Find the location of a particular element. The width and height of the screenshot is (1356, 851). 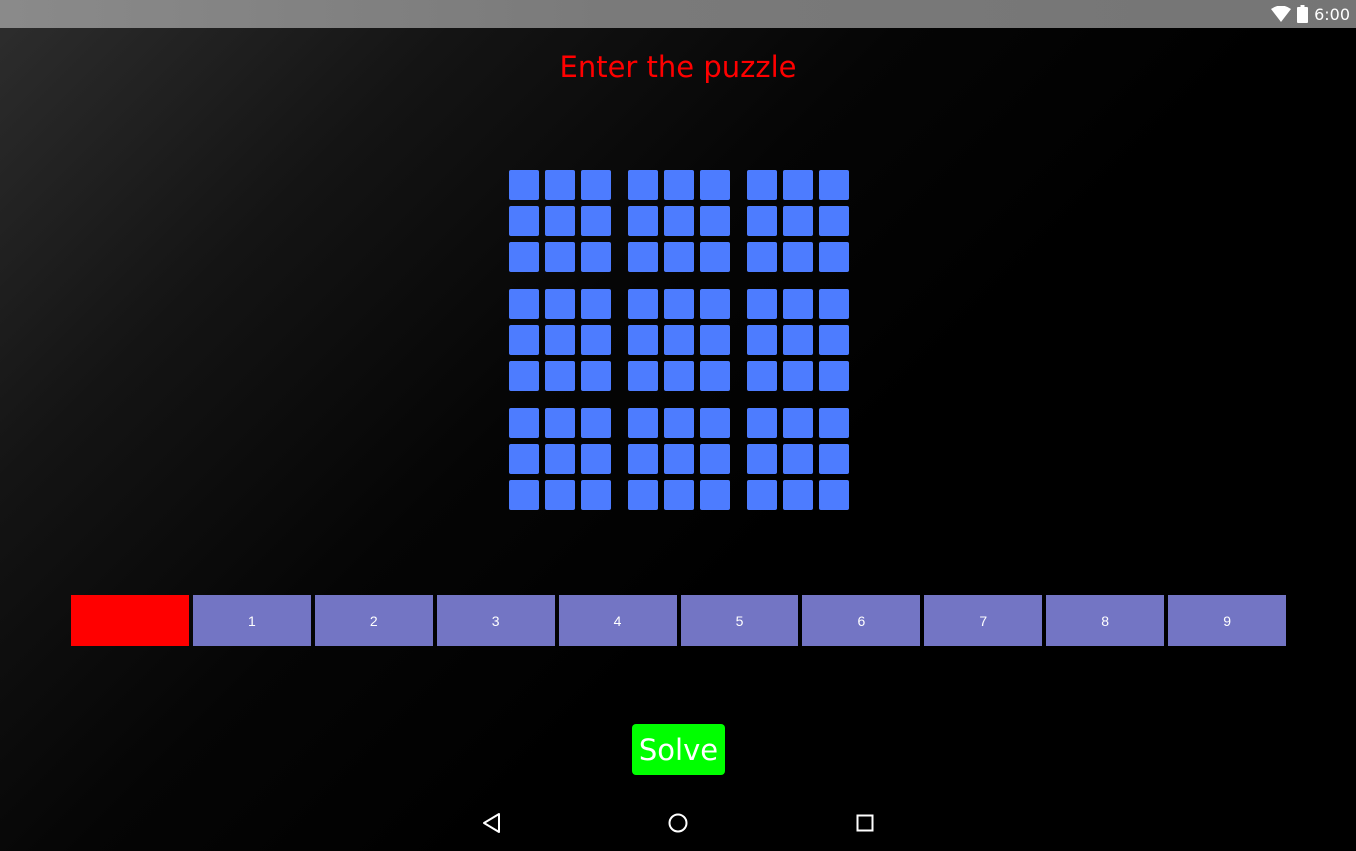

status-bar: 6:00 is located at coordinates (678, 14).